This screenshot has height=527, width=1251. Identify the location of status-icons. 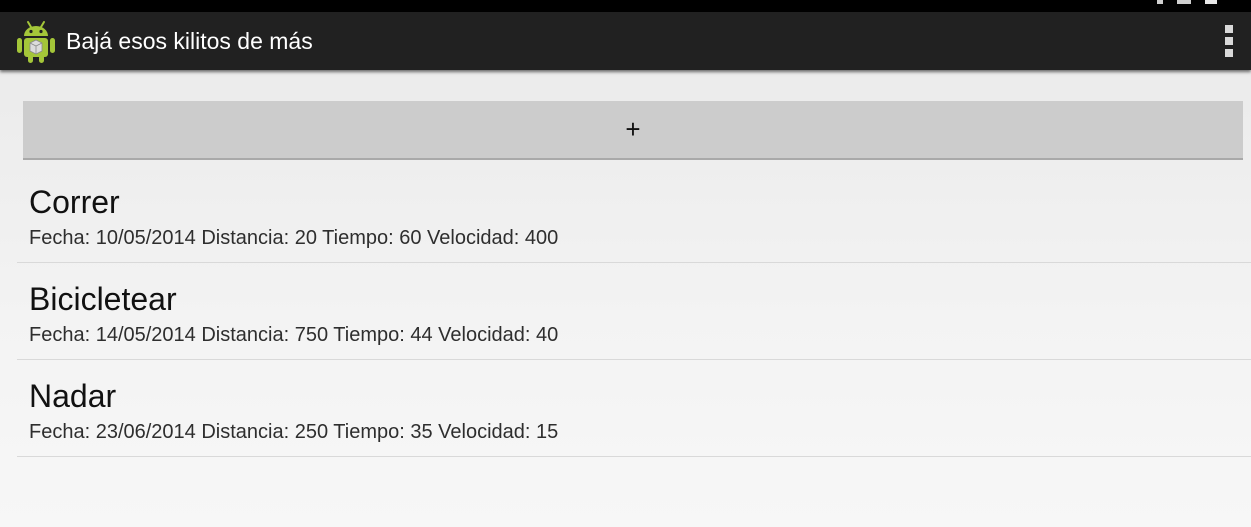
(1187, 3).